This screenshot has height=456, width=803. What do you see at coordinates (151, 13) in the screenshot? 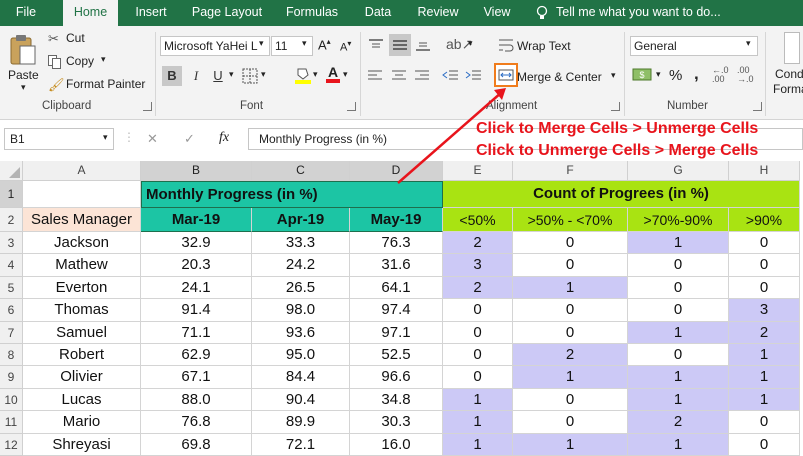
I see `tab-insert: Insert` at bounding box center [151, 13].